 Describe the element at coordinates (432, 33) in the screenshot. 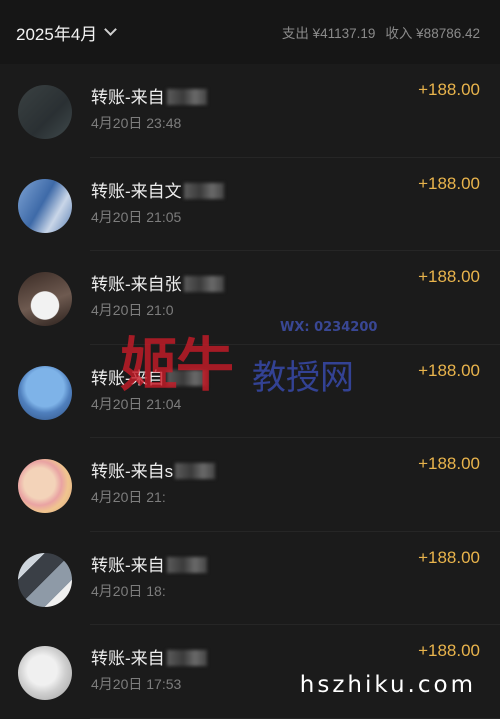

I see `income-total: 收入 ¥88786.42` at that location.